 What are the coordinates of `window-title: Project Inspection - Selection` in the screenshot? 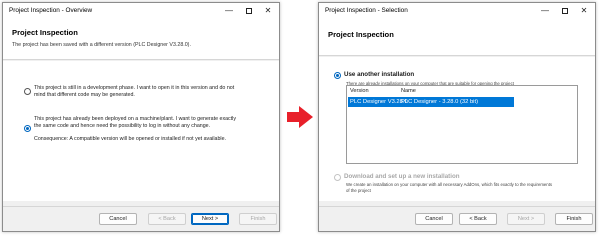 It's located at (366, 10).